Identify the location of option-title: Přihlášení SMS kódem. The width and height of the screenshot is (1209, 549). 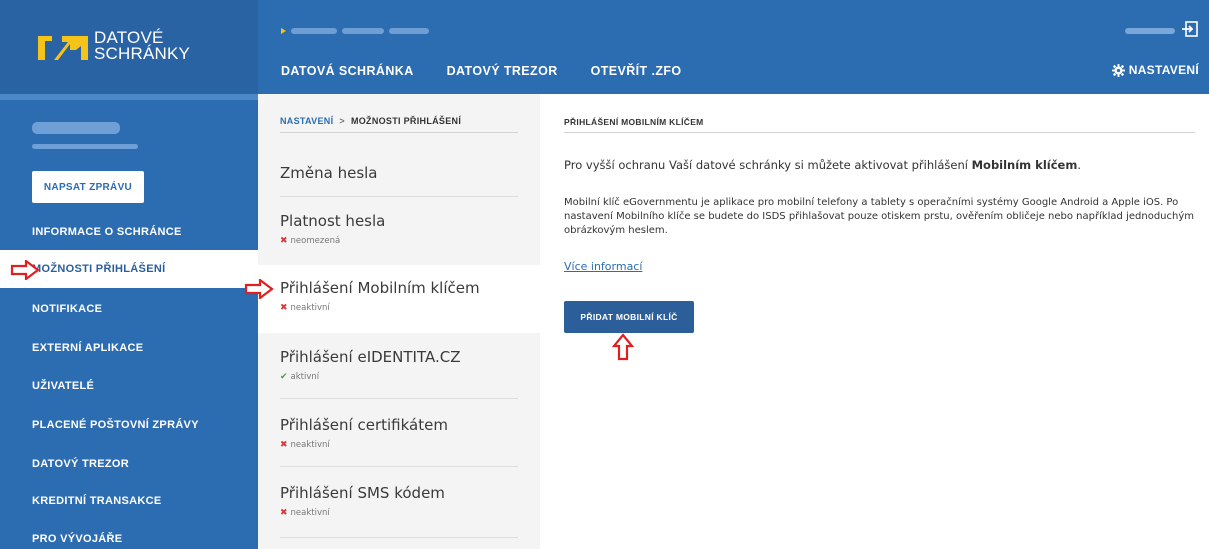
(362, 493).